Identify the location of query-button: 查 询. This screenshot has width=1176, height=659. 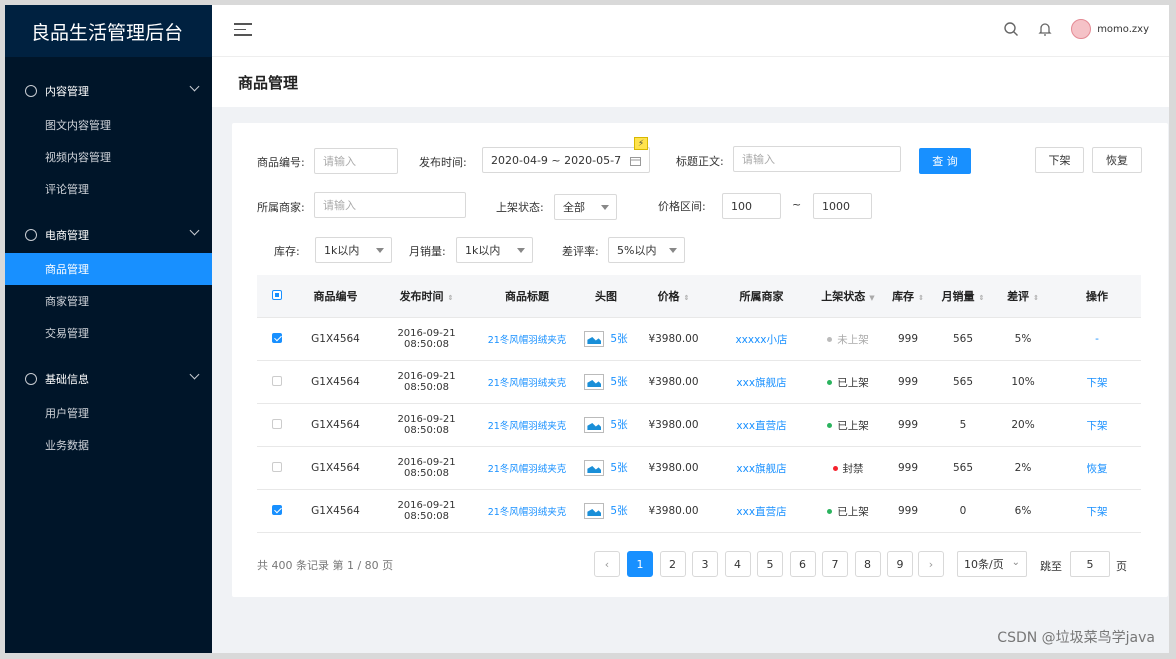
(945, 161).